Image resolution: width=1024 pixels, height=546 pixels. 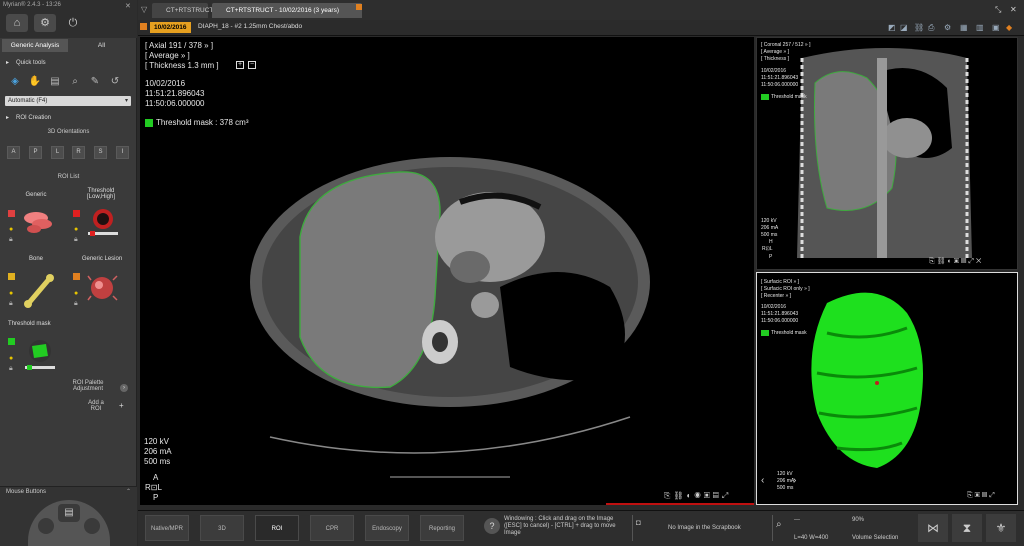 I want to click on tab-ct-rtstruct: CT+RTSTRUCT, so click(x=182, y=10).